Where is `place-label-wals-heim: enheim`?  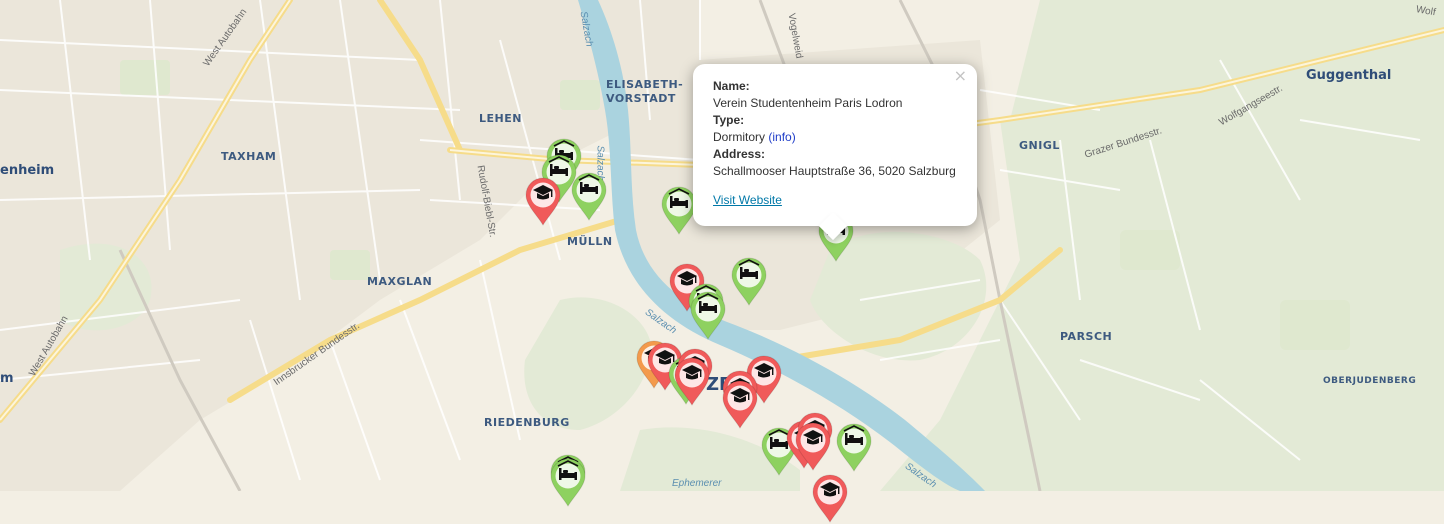
place-label-wals-heim: enheim is located at coordinates (27, 170).